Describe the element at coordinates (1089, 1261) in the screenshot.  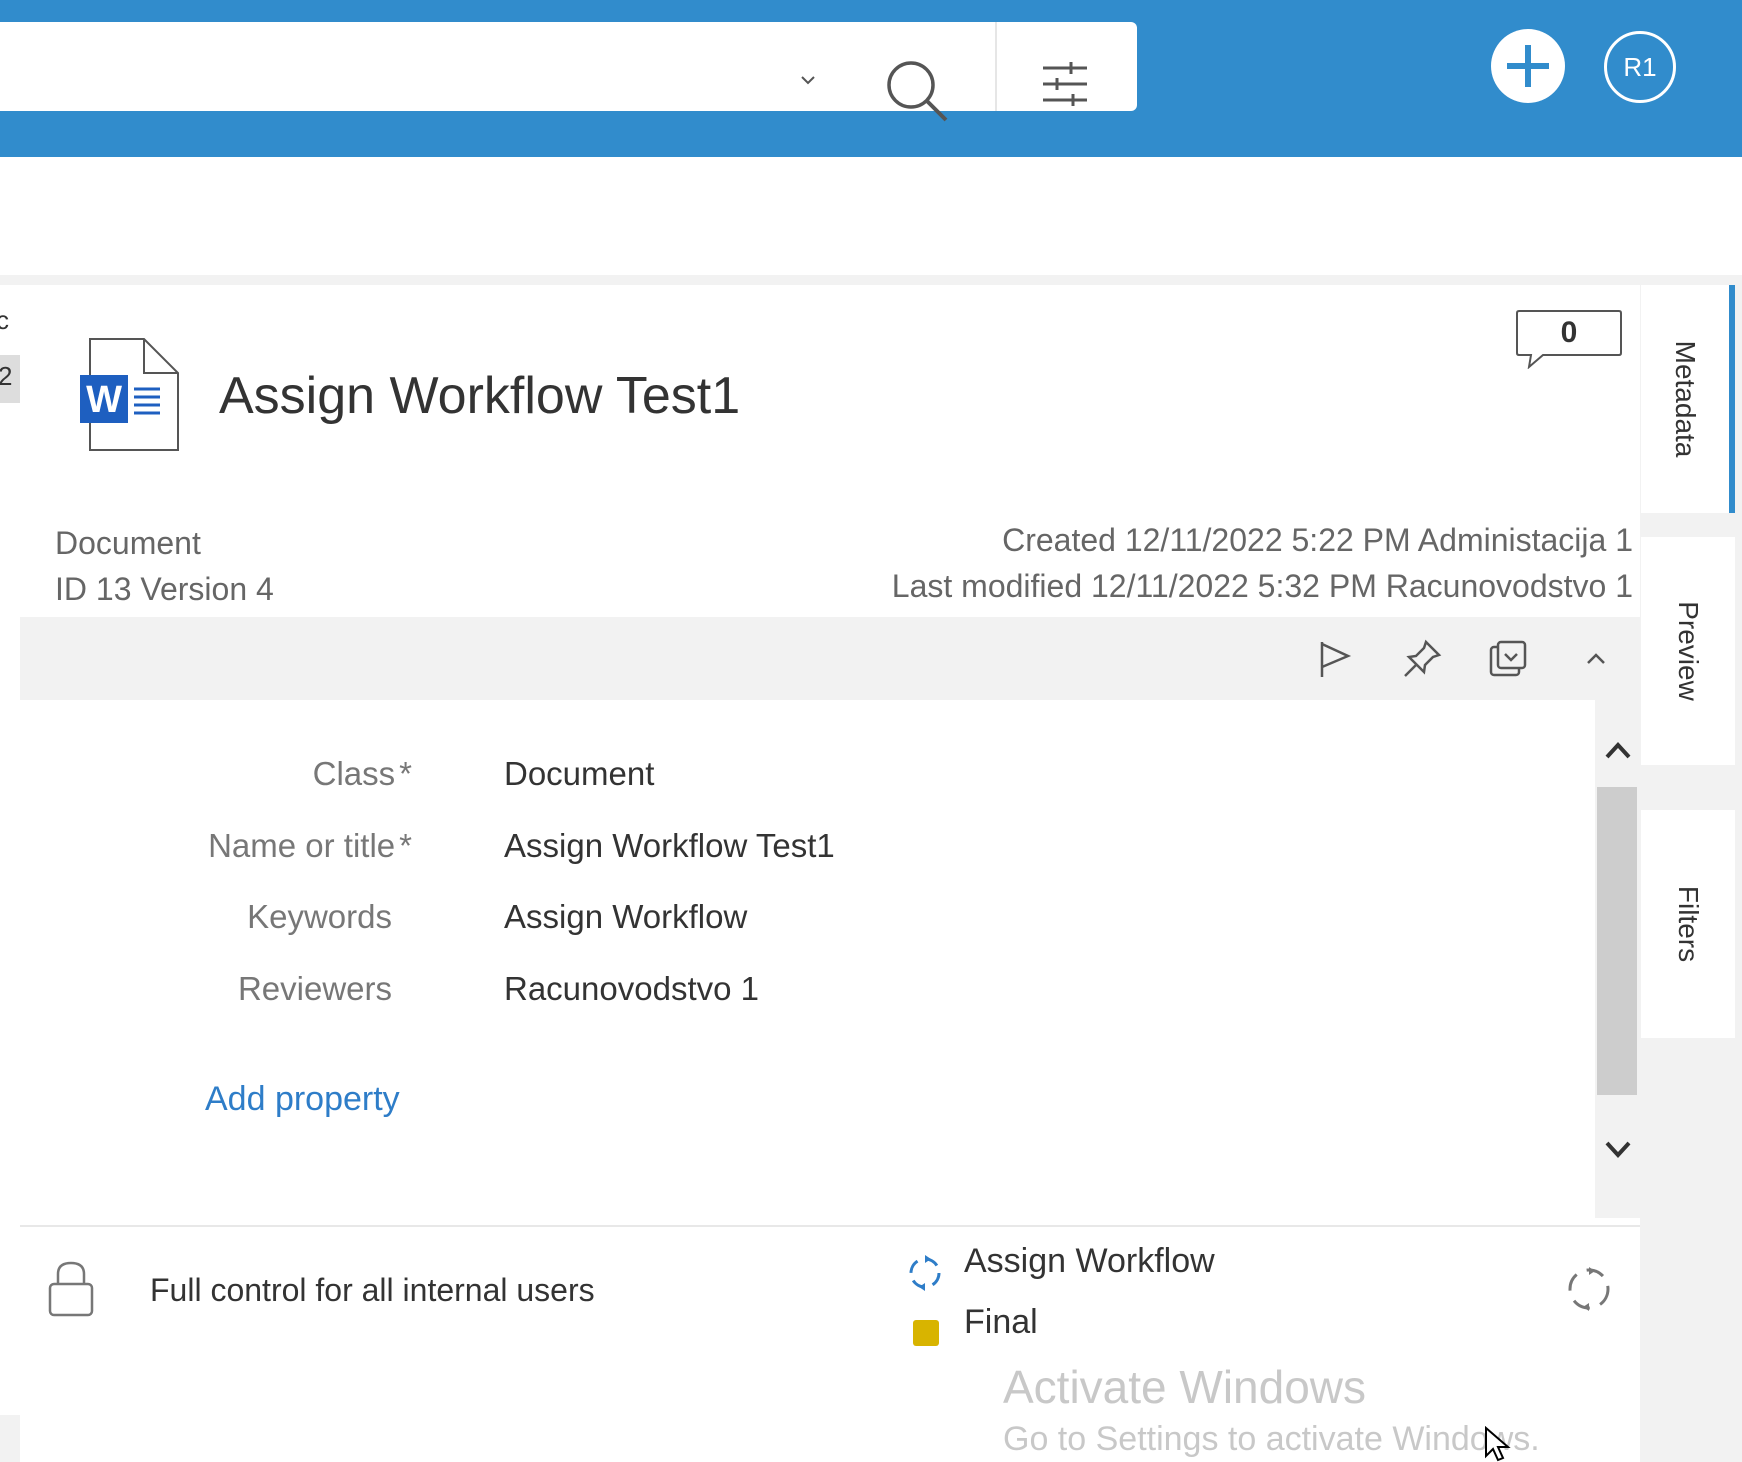
I see `workflow-name: Assign Workflow` at that location.